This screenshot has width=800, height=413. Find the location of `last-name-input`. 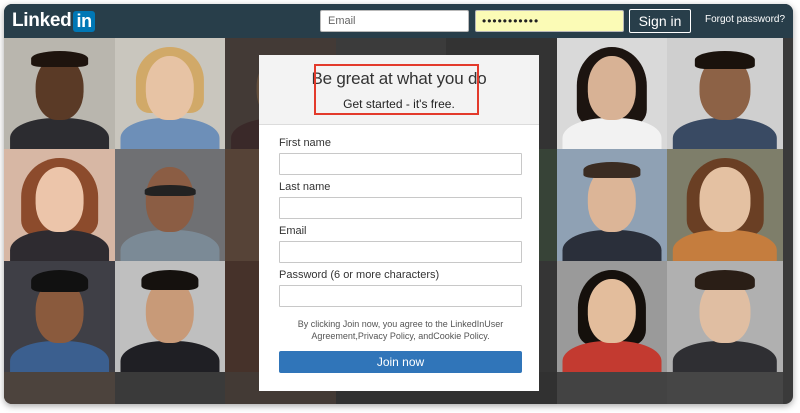

last-name-input is located at coordinates (400, 208).